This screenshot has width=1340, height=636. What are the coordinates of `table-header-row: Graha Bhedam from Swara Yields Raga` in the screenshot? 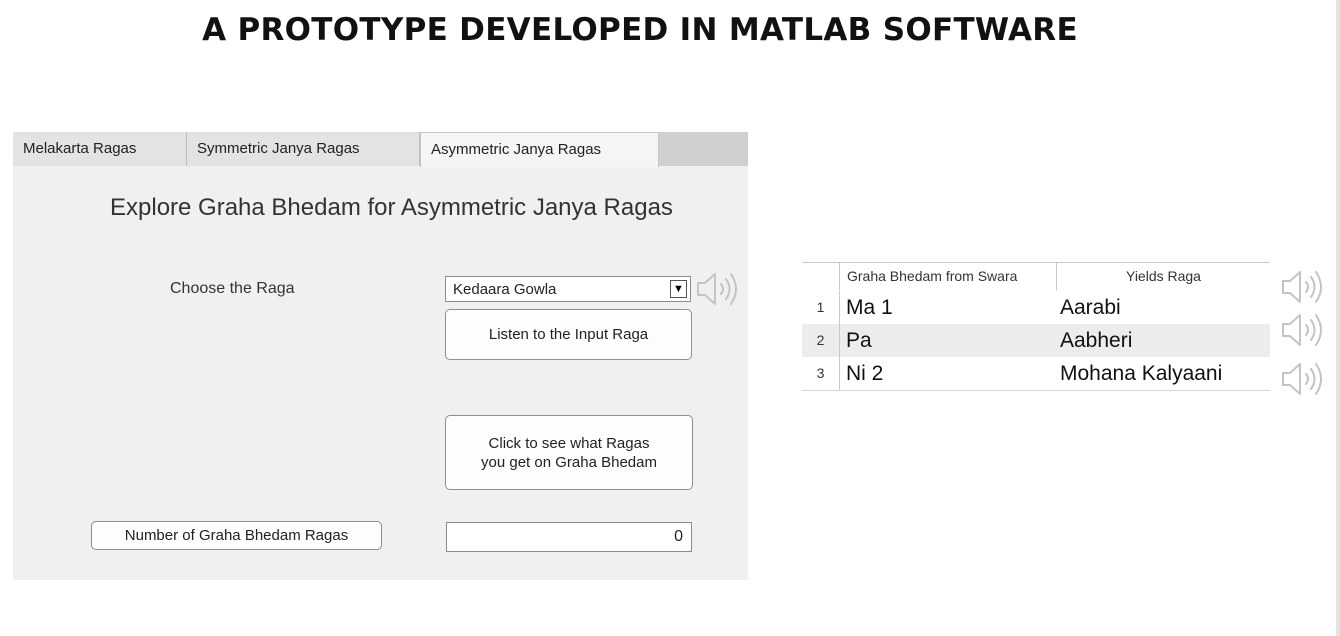 It's located at (1036, 277).